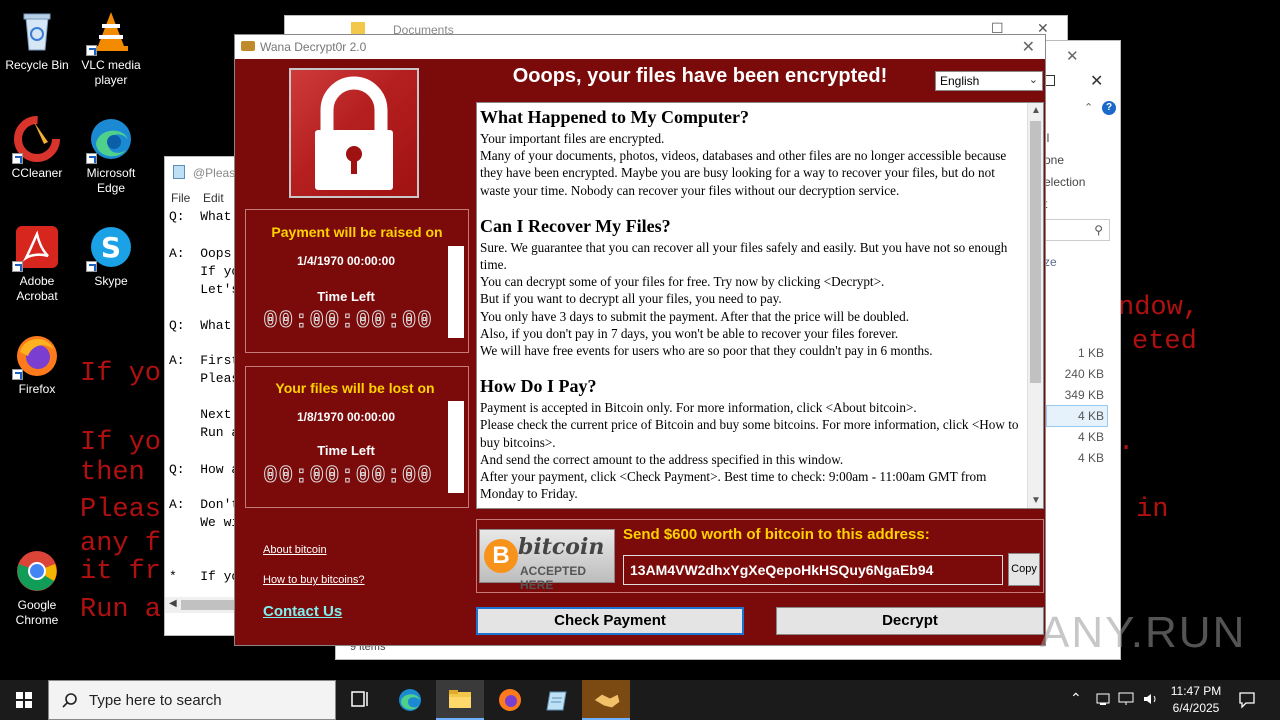 This screenshot has width=1280, height=720. Describe the element at coordinates (121, 510) in the screenshot. I see `wallpaper-line: Pleas` at that location.